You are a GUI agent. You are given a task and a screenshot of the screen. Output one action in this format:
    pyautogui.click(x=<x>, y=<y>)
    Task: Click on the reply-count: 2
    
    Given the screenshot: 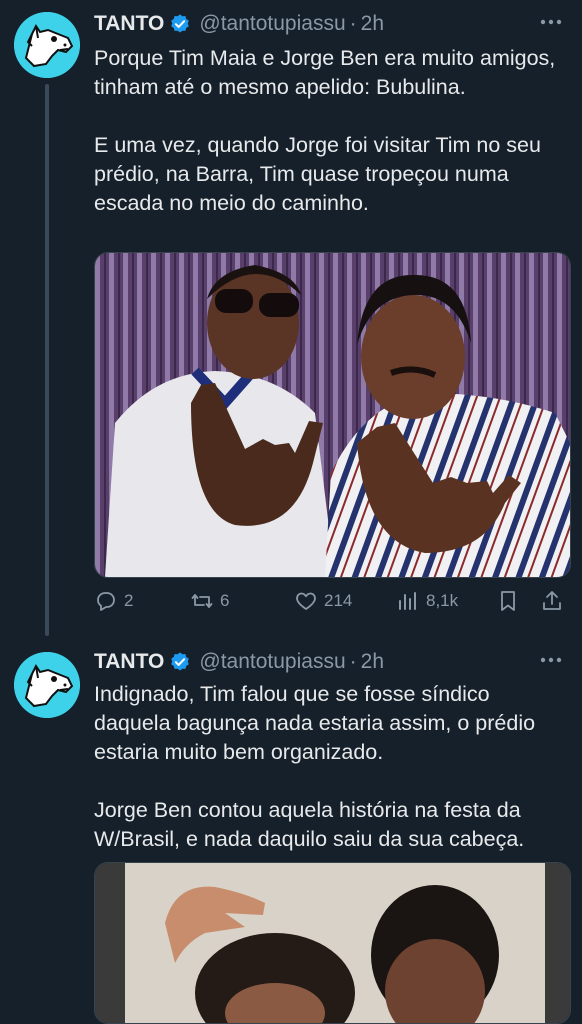 What is the action you would take?
    pyautogui.click(x=129, y=600)
    